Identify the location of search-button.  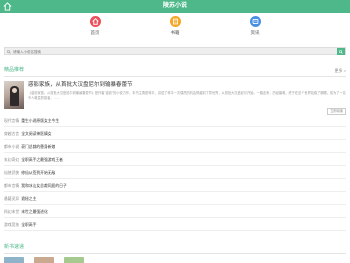
(341, 51).